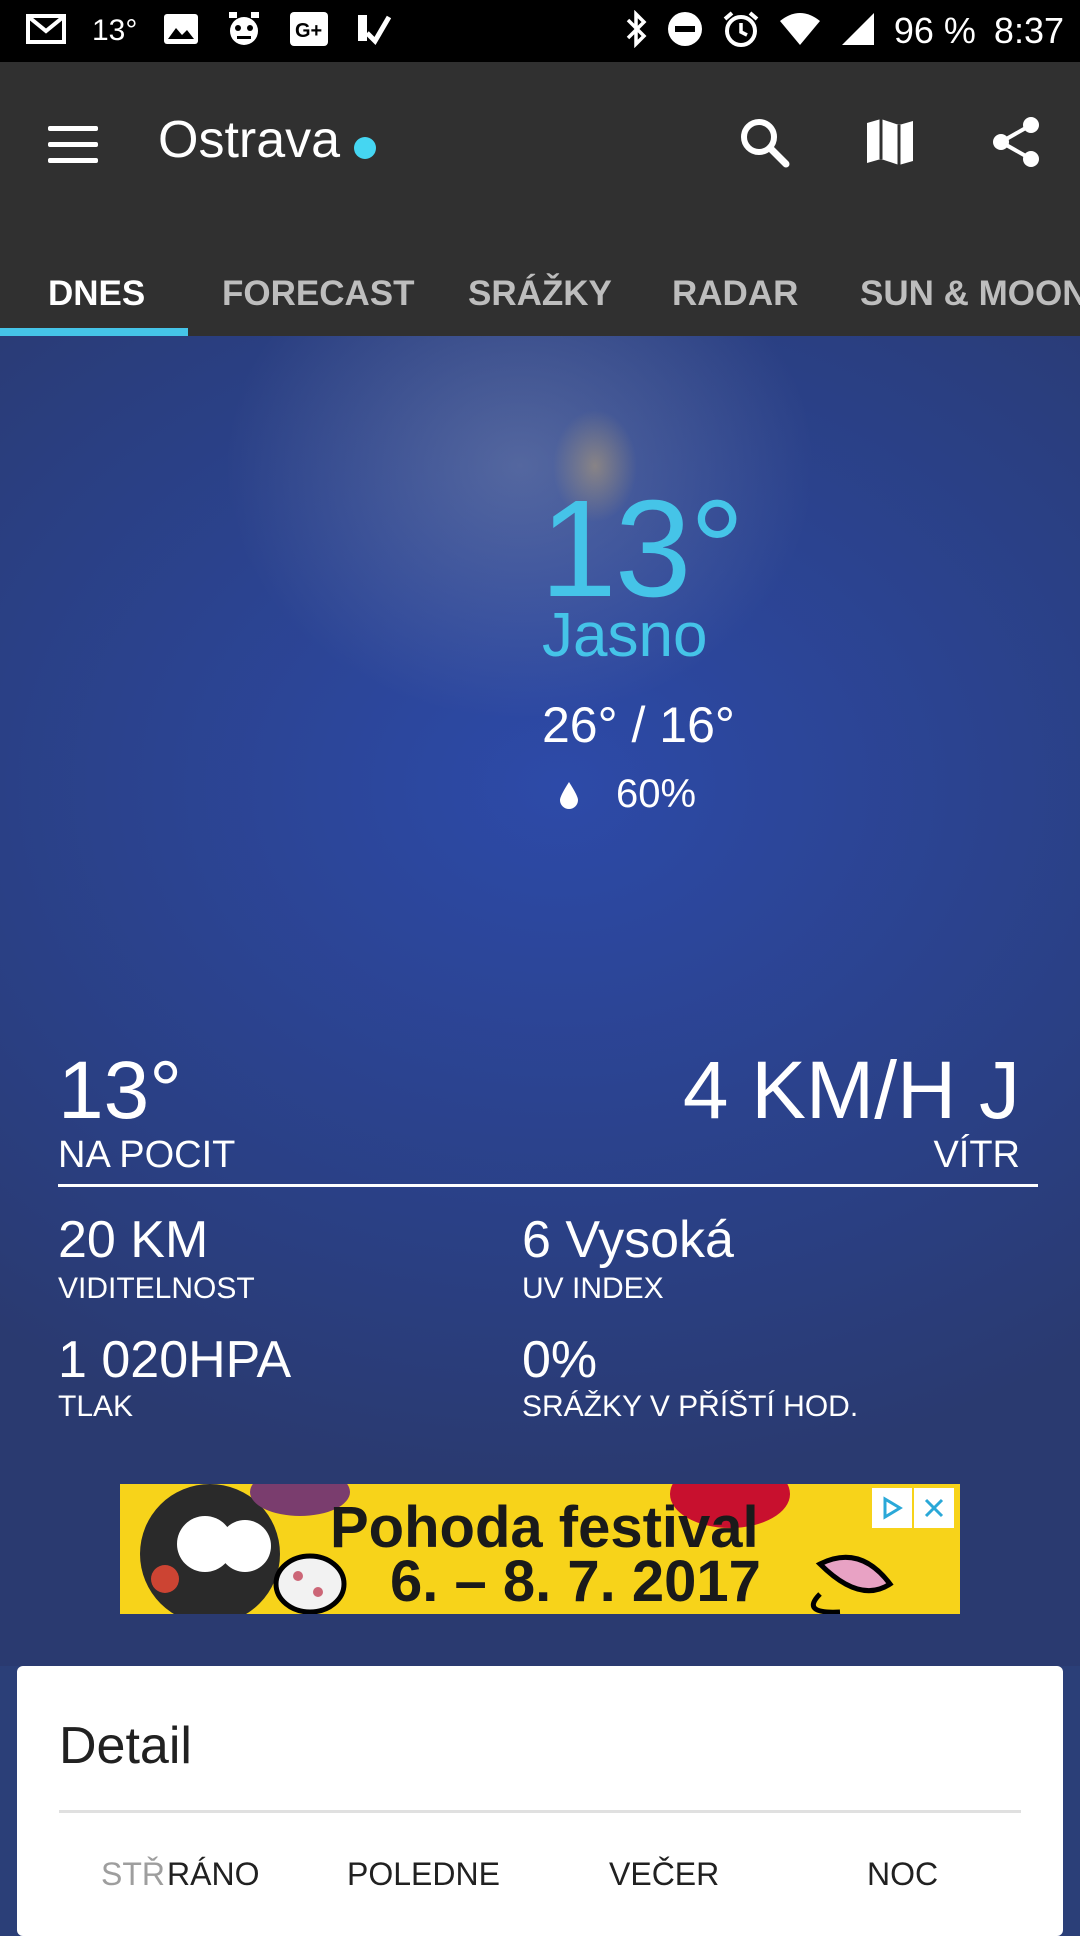  I want to click on search-button, so click(764, 142).